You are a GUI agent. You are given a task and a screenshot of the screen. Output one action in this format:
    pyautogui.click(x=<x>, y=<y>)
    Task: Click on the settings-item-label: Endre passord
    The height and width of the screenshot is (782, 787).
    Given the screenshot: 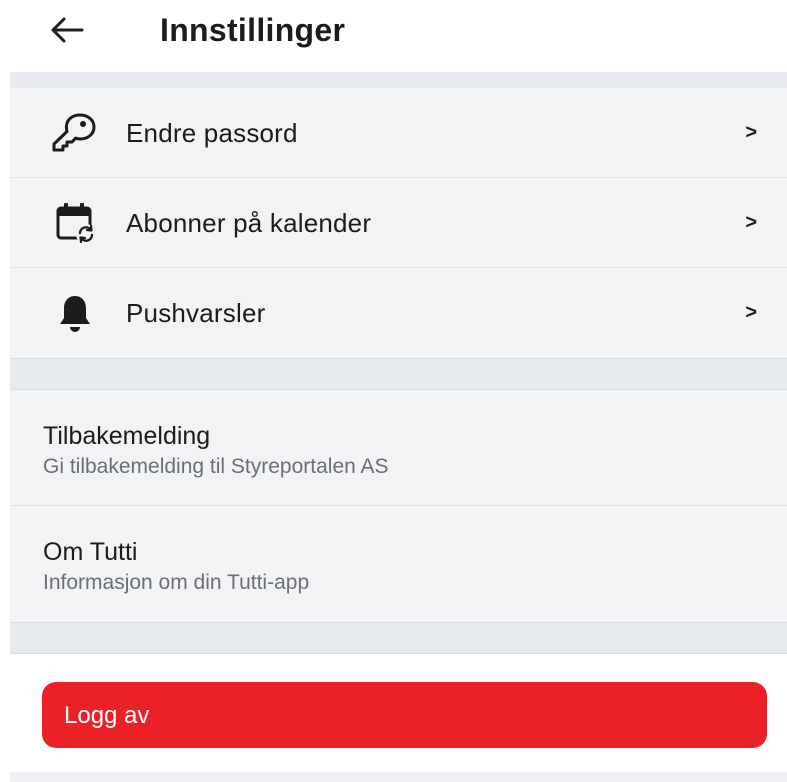 What is the action you would take?
    pyautogui.click(x=212, y=132)
    